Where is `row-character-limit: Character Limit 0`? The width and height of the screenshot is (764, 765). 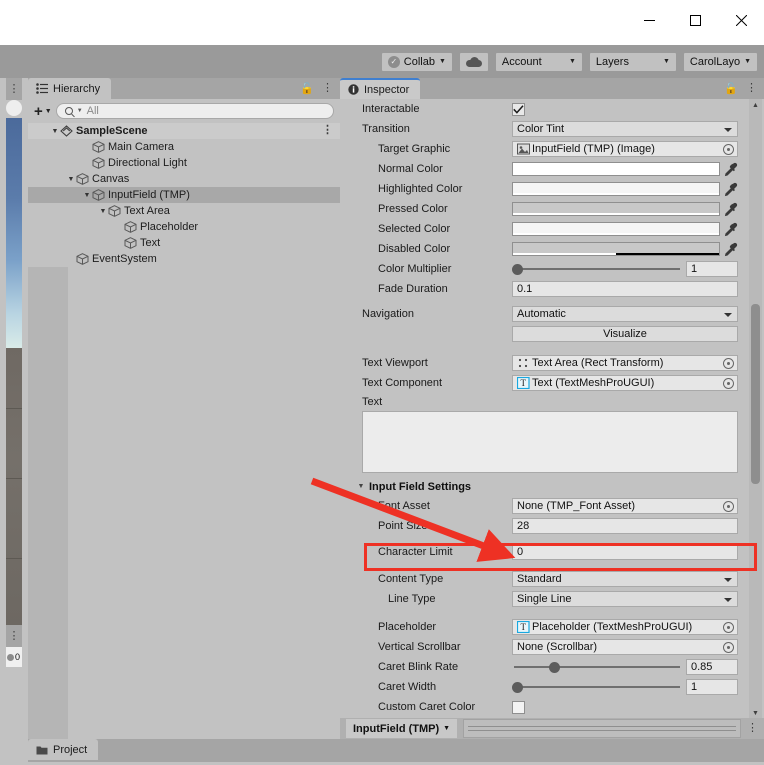
row-character-limit: Character Limit 0 is located at coordinates (552, 552).